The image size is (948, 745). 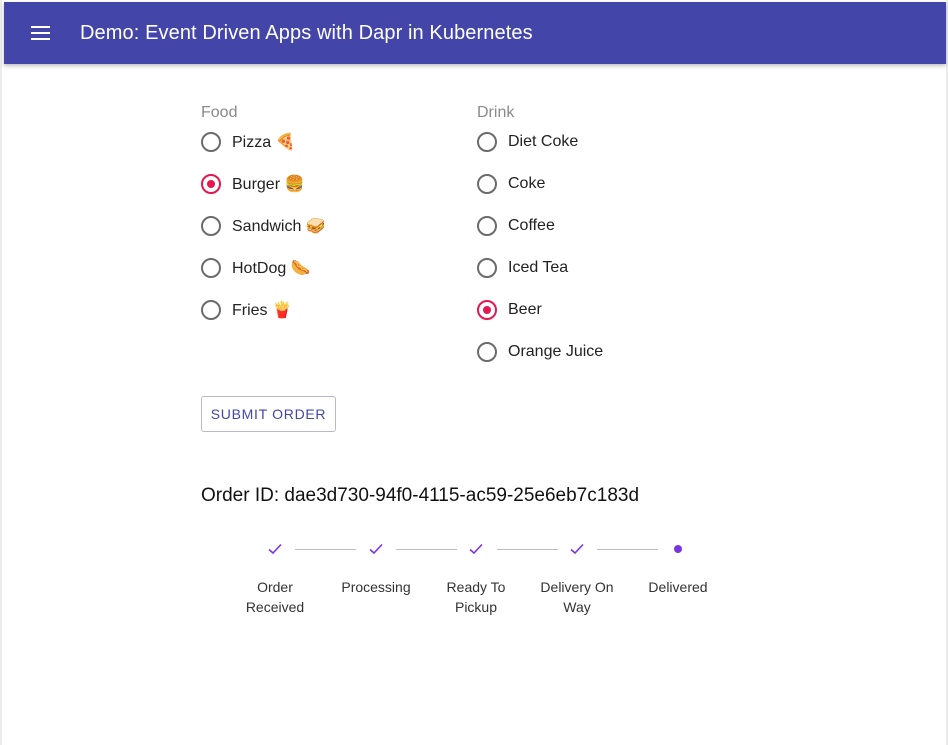 I want to click on drink-option-label: Orange Juice, so click(x=556, y=351).